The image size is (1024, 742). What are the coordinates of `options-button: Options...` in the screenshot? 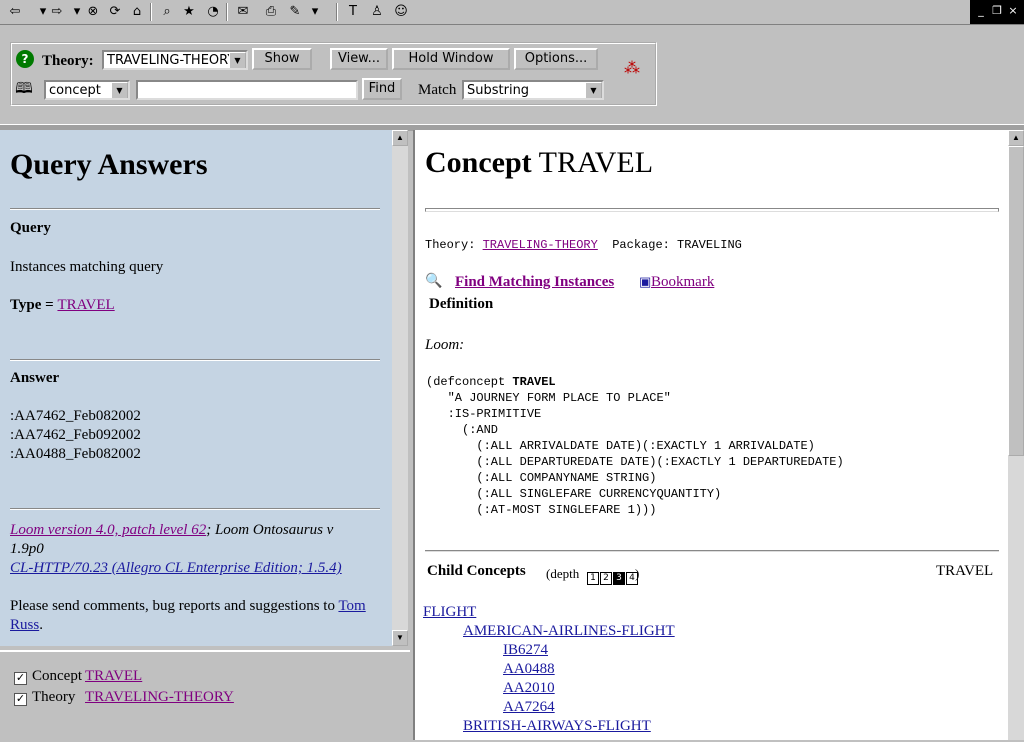 It's located at (556, 59).